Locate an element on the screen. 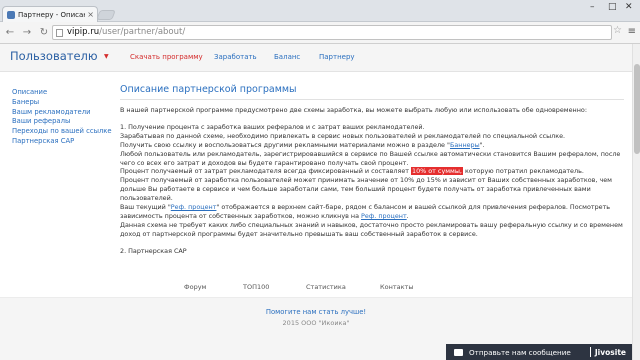  brand-dropdown: Пользователю is located at coordinates (54, 56).